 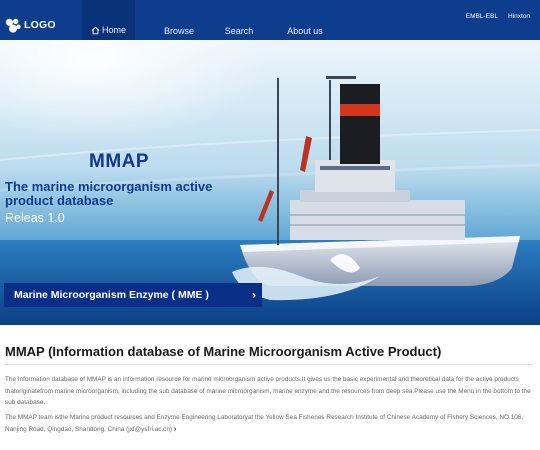 What do you see at coordinates (119, 161) in the screenshot?
I see `hero-title: MMAP` at bounding box center [119, 161].